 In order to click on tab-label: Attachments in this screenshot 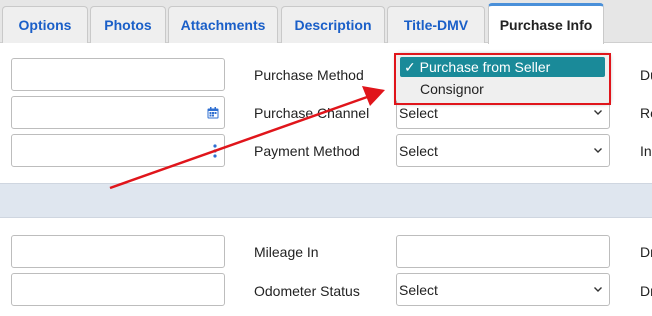, I will do `click(223, 25)`.